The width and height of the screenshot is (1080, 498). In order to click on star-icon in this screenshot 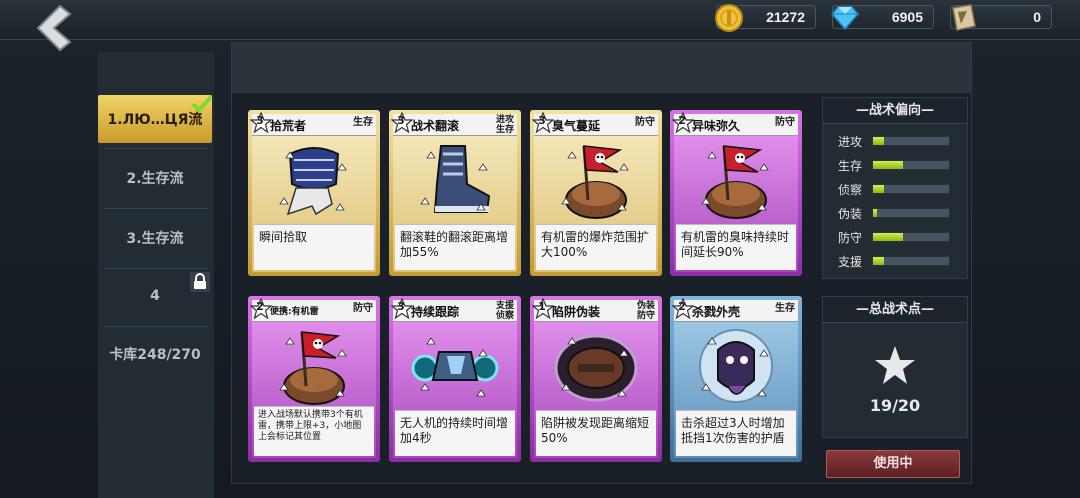, I will do `click(895, 365)`.